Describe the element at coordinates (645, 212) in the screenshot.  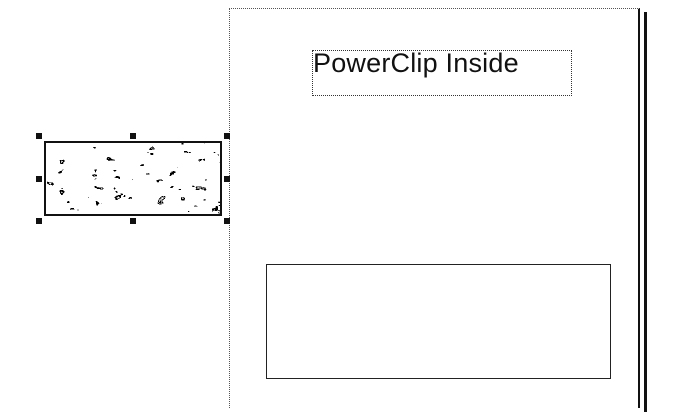
I see `page-shadow` at that location.